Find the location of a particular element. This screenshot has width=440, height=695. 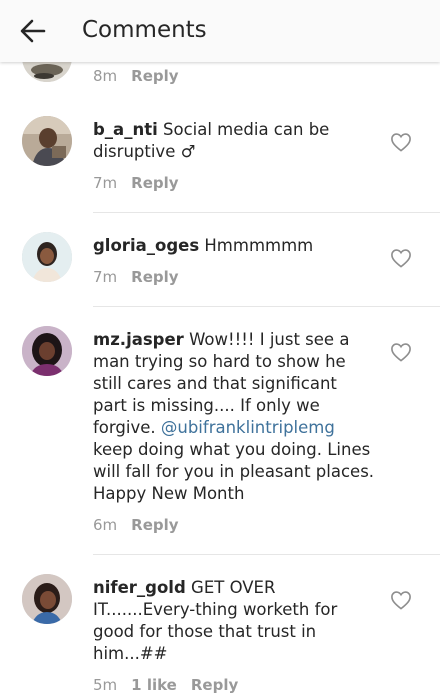

likes-count: 1 like is located at coordinates (154, 685).